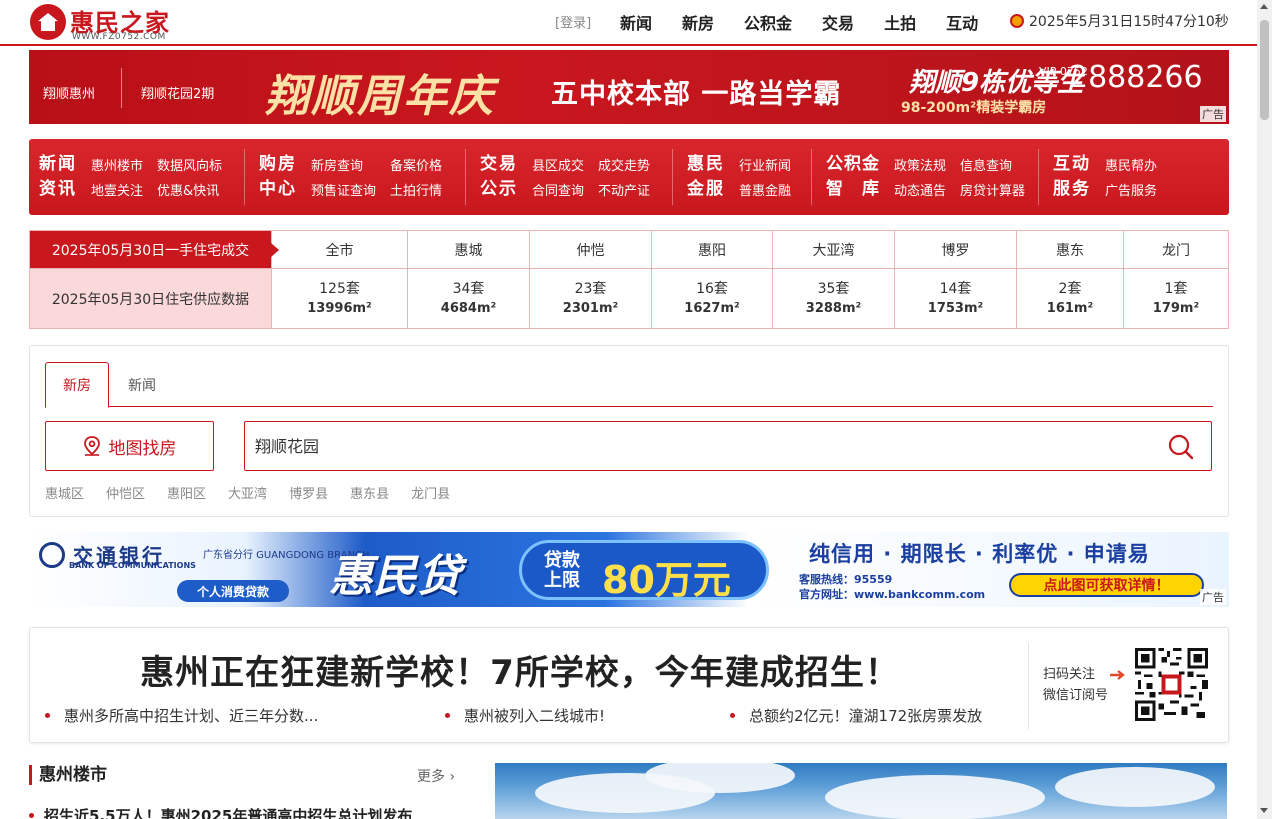 This screenshot has height=819, width=1272. Describe the element at coordinates (339, 289) in the screenshot. I see `cell-units: 125套` at that location.